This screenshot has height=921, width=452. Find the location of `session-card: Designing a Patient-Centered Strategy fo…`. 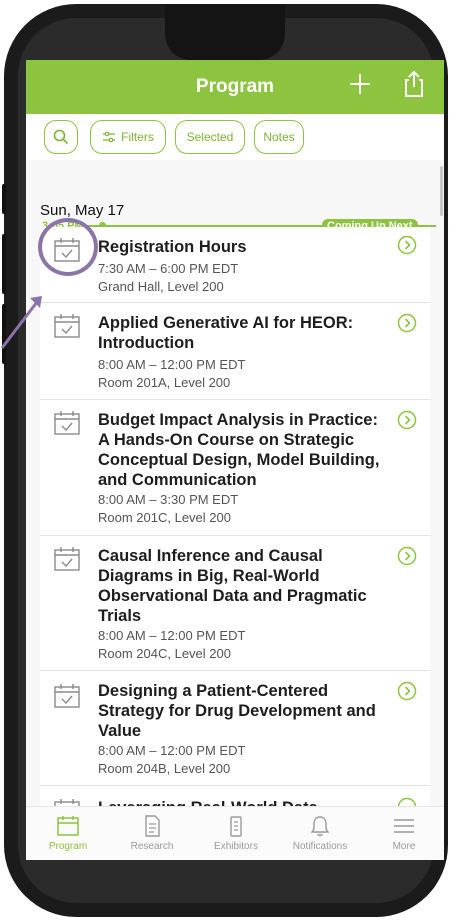

session-card: Designing a Patient-Centered Strategy fo… is located at coordinates (235, 728).